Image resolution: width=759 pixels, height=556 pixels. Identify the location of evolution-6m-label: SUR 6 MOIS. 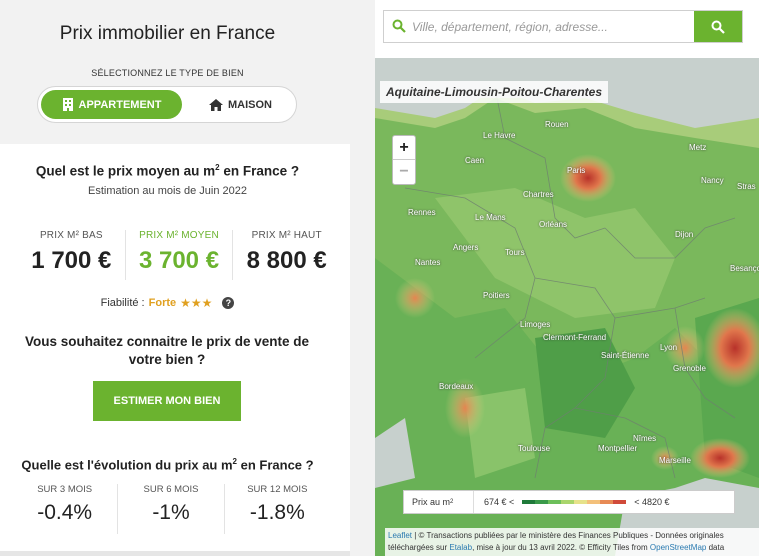
(171, 489).